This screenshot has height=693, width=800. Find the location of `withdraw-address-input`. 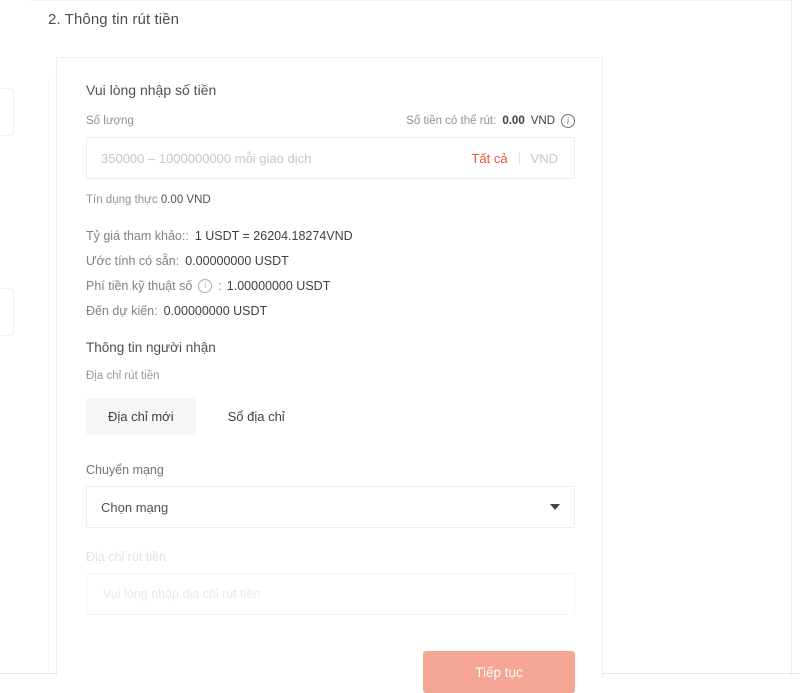

withdraw-address-input is located at coordinates (330, 594).